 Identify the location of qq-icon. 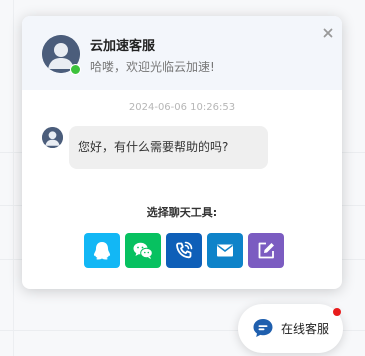
(102, 251).